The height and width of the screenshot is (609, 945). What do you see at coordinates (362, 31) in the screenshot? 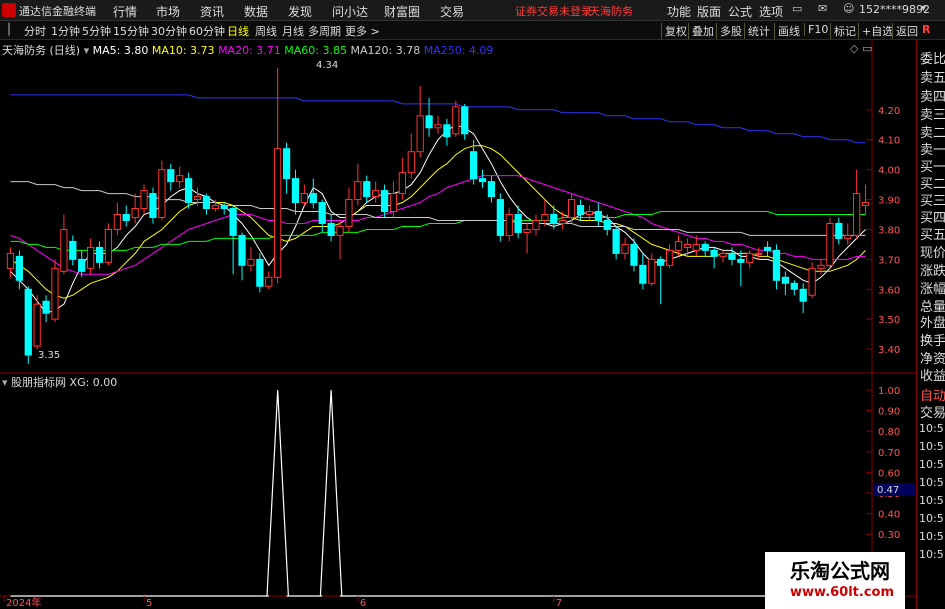
I see `period-more: 更多 >` at bounding box center [362, 31].